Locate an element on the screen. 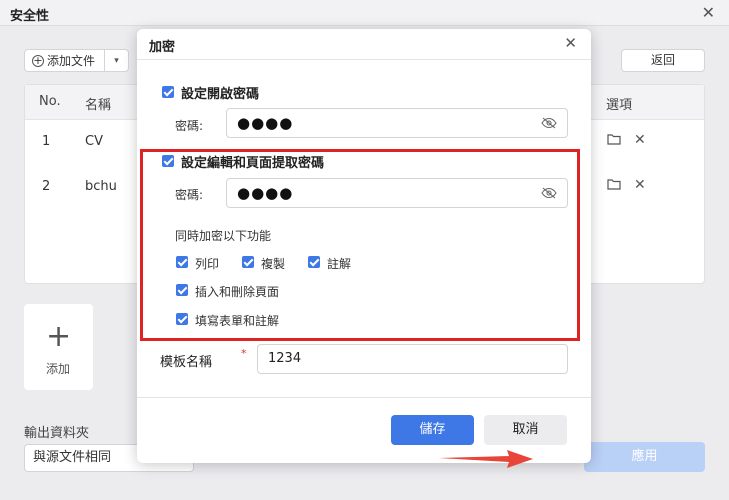  feature-fill-forms-checkbox is located at coordinates (182, 319).